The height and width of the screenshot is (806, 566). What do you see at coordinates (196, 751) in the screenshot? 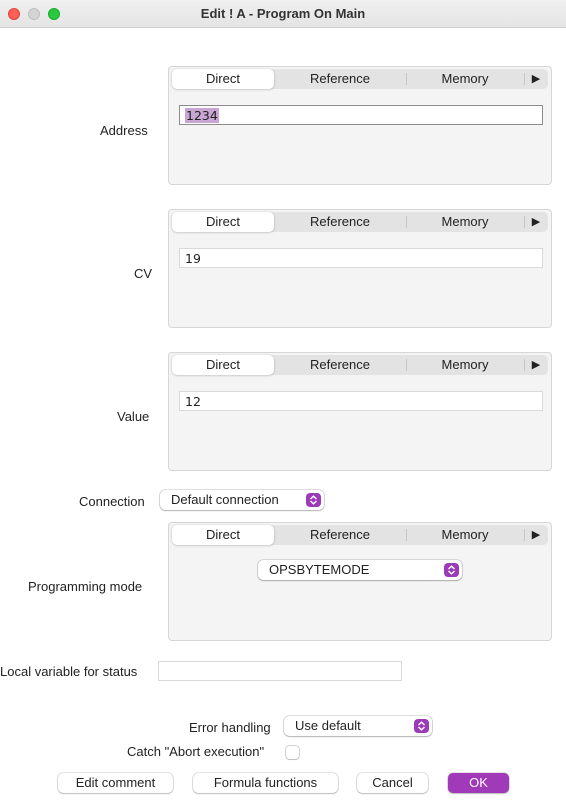
I see `catch-abort-label: Catch "Abort execution"` at bounding box center [196, 751].